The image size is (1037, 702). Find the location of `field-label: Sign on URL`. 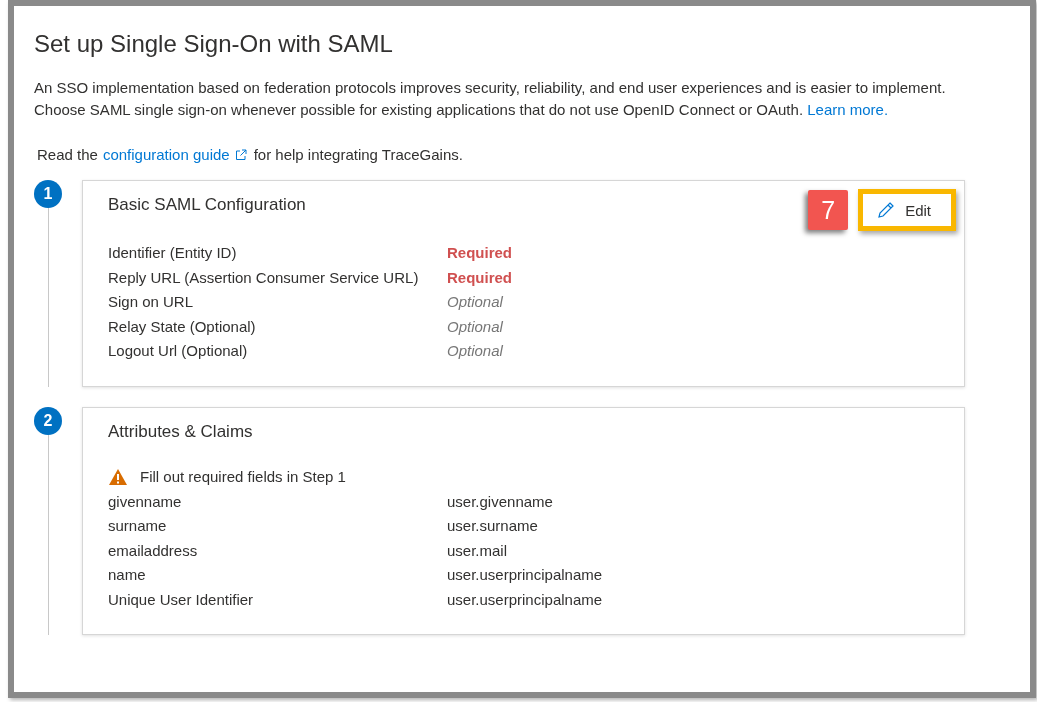

field-label: Sign on URL is located at coordinates (151, 302).